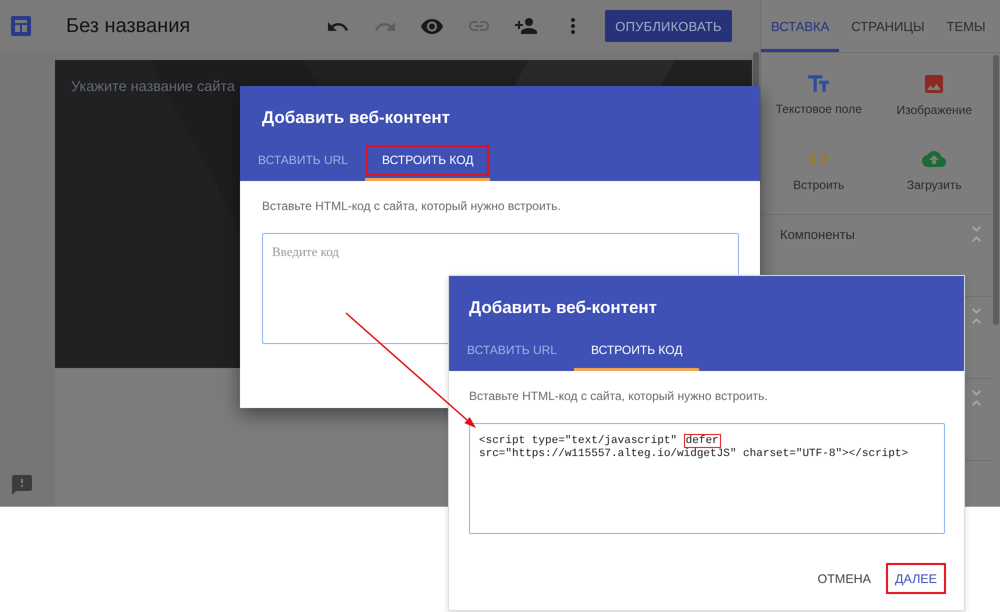  I want to click on code-text: <script type="text/javascript", so click(578, 441).